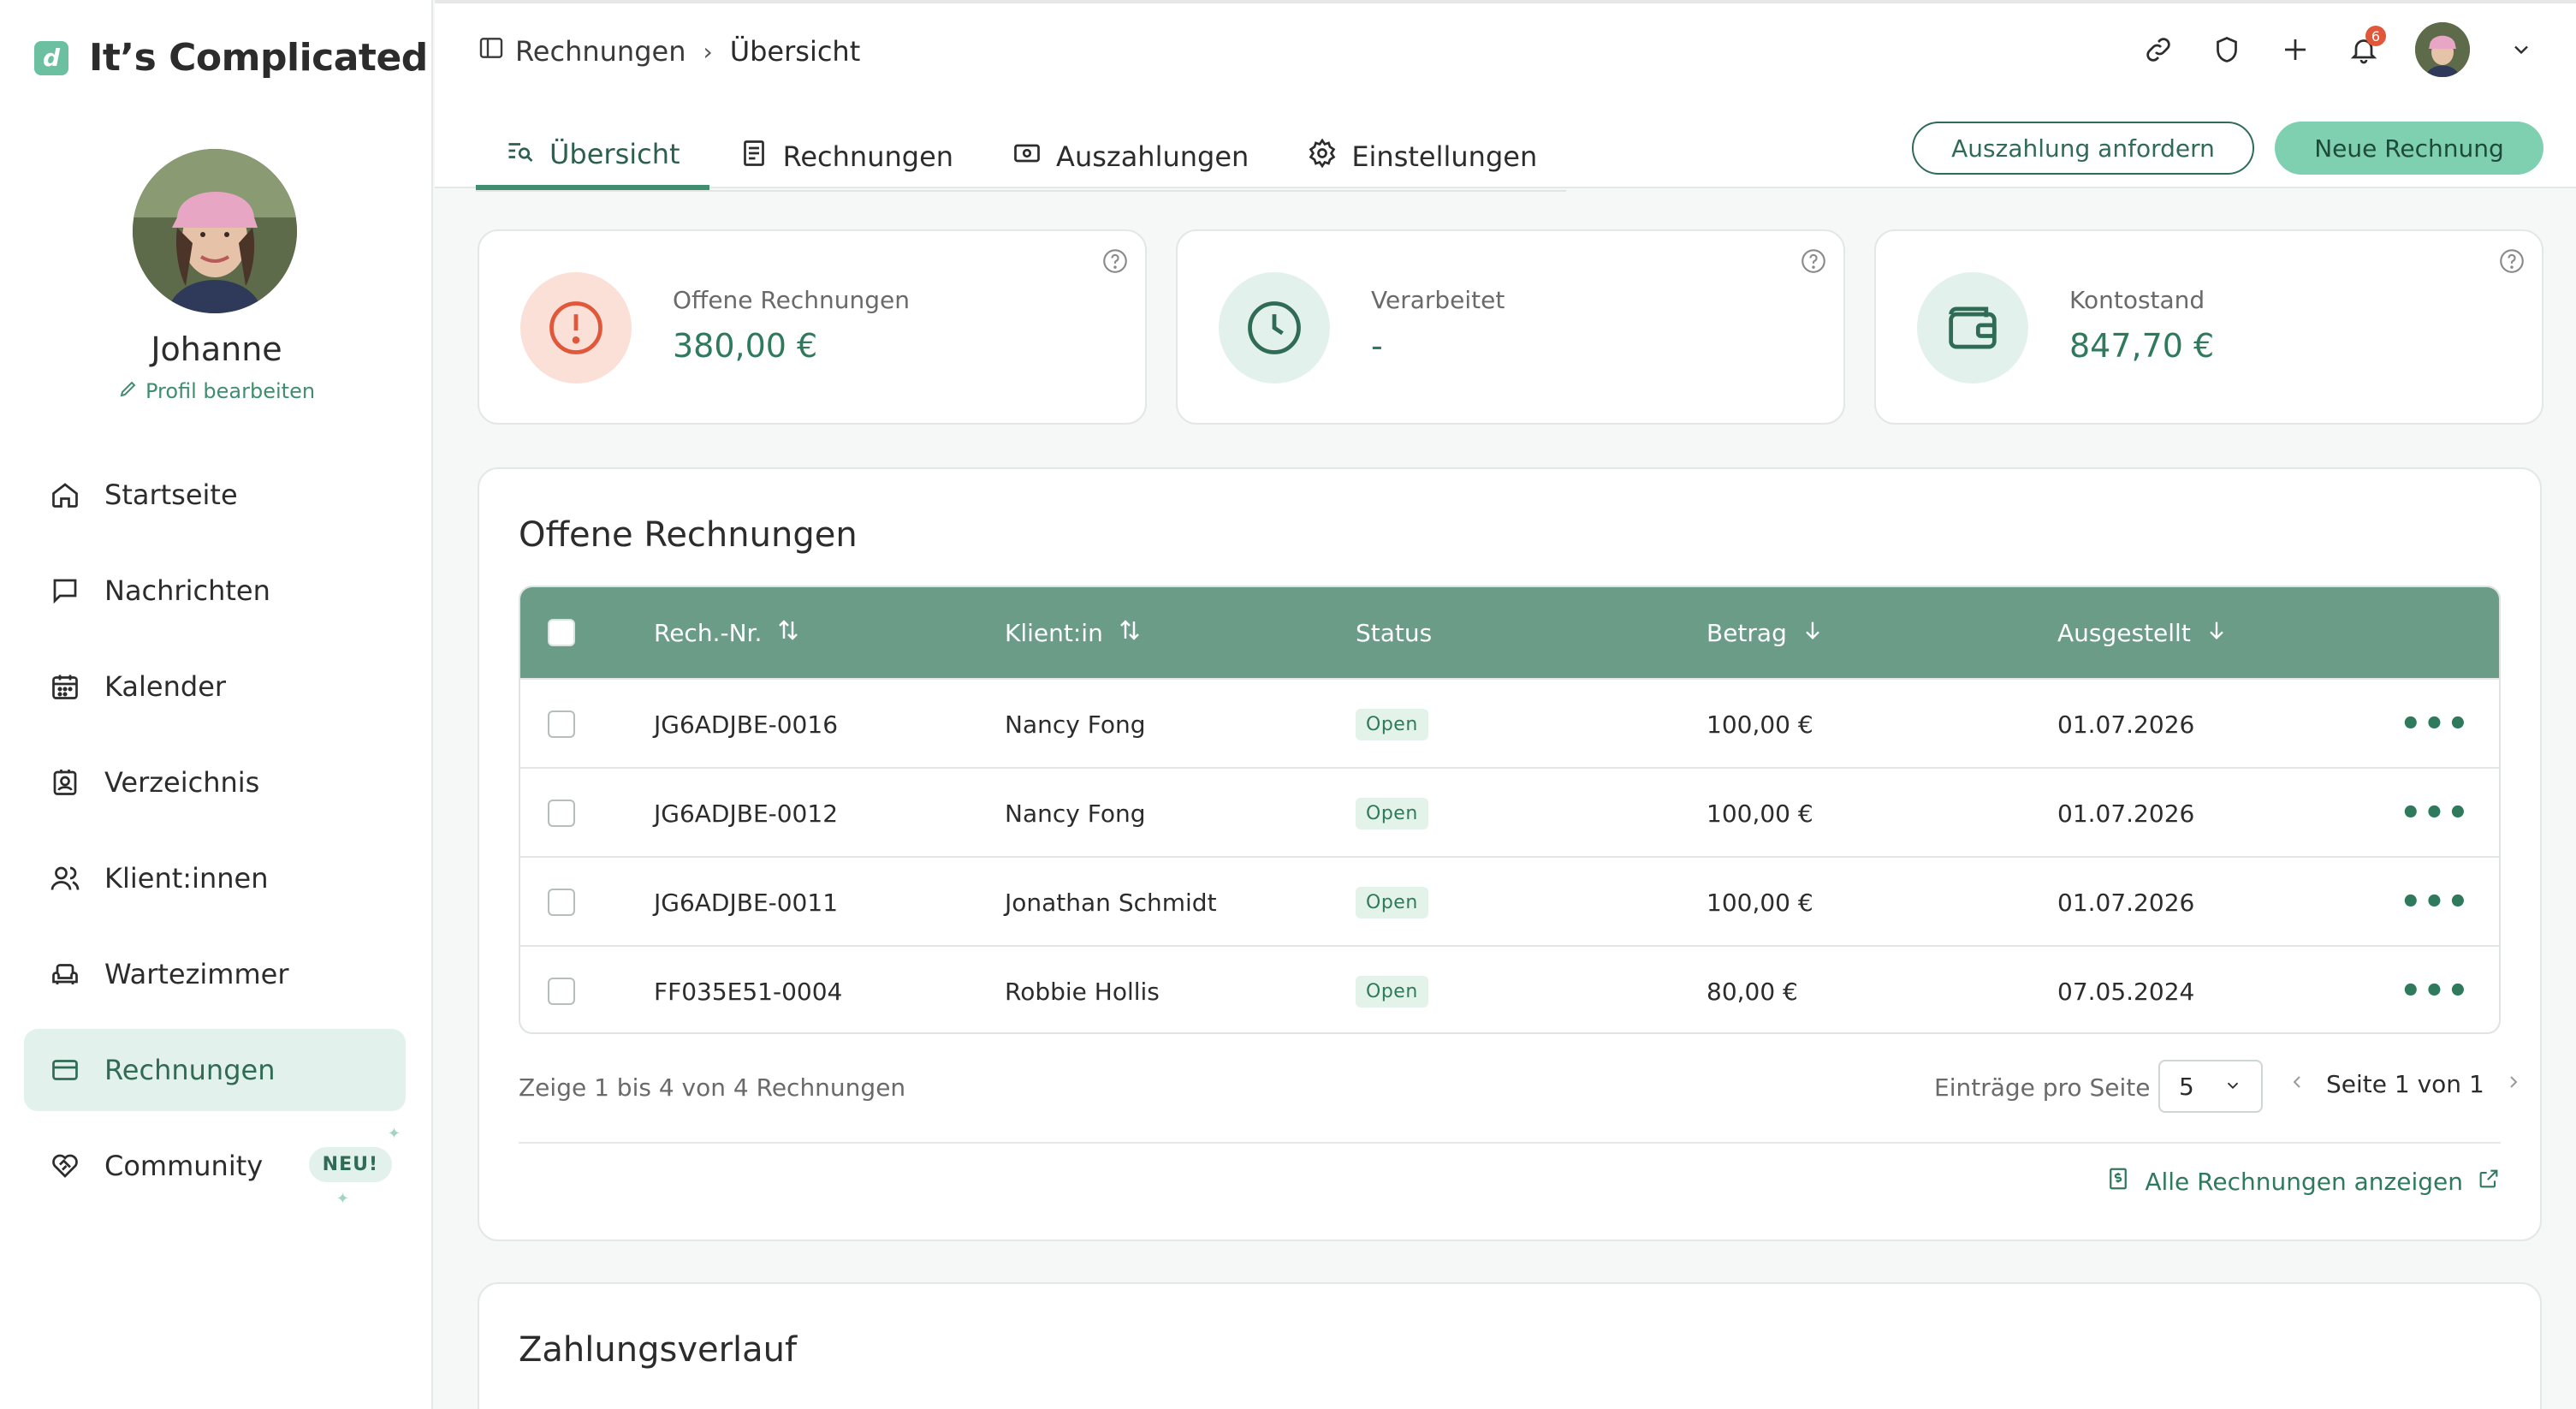 This screenshot has height=1409, width=2576. Describe the element at coordinates (708, 633) in the screenshot. I see `column-label: Rech.-Nr.` at that location.